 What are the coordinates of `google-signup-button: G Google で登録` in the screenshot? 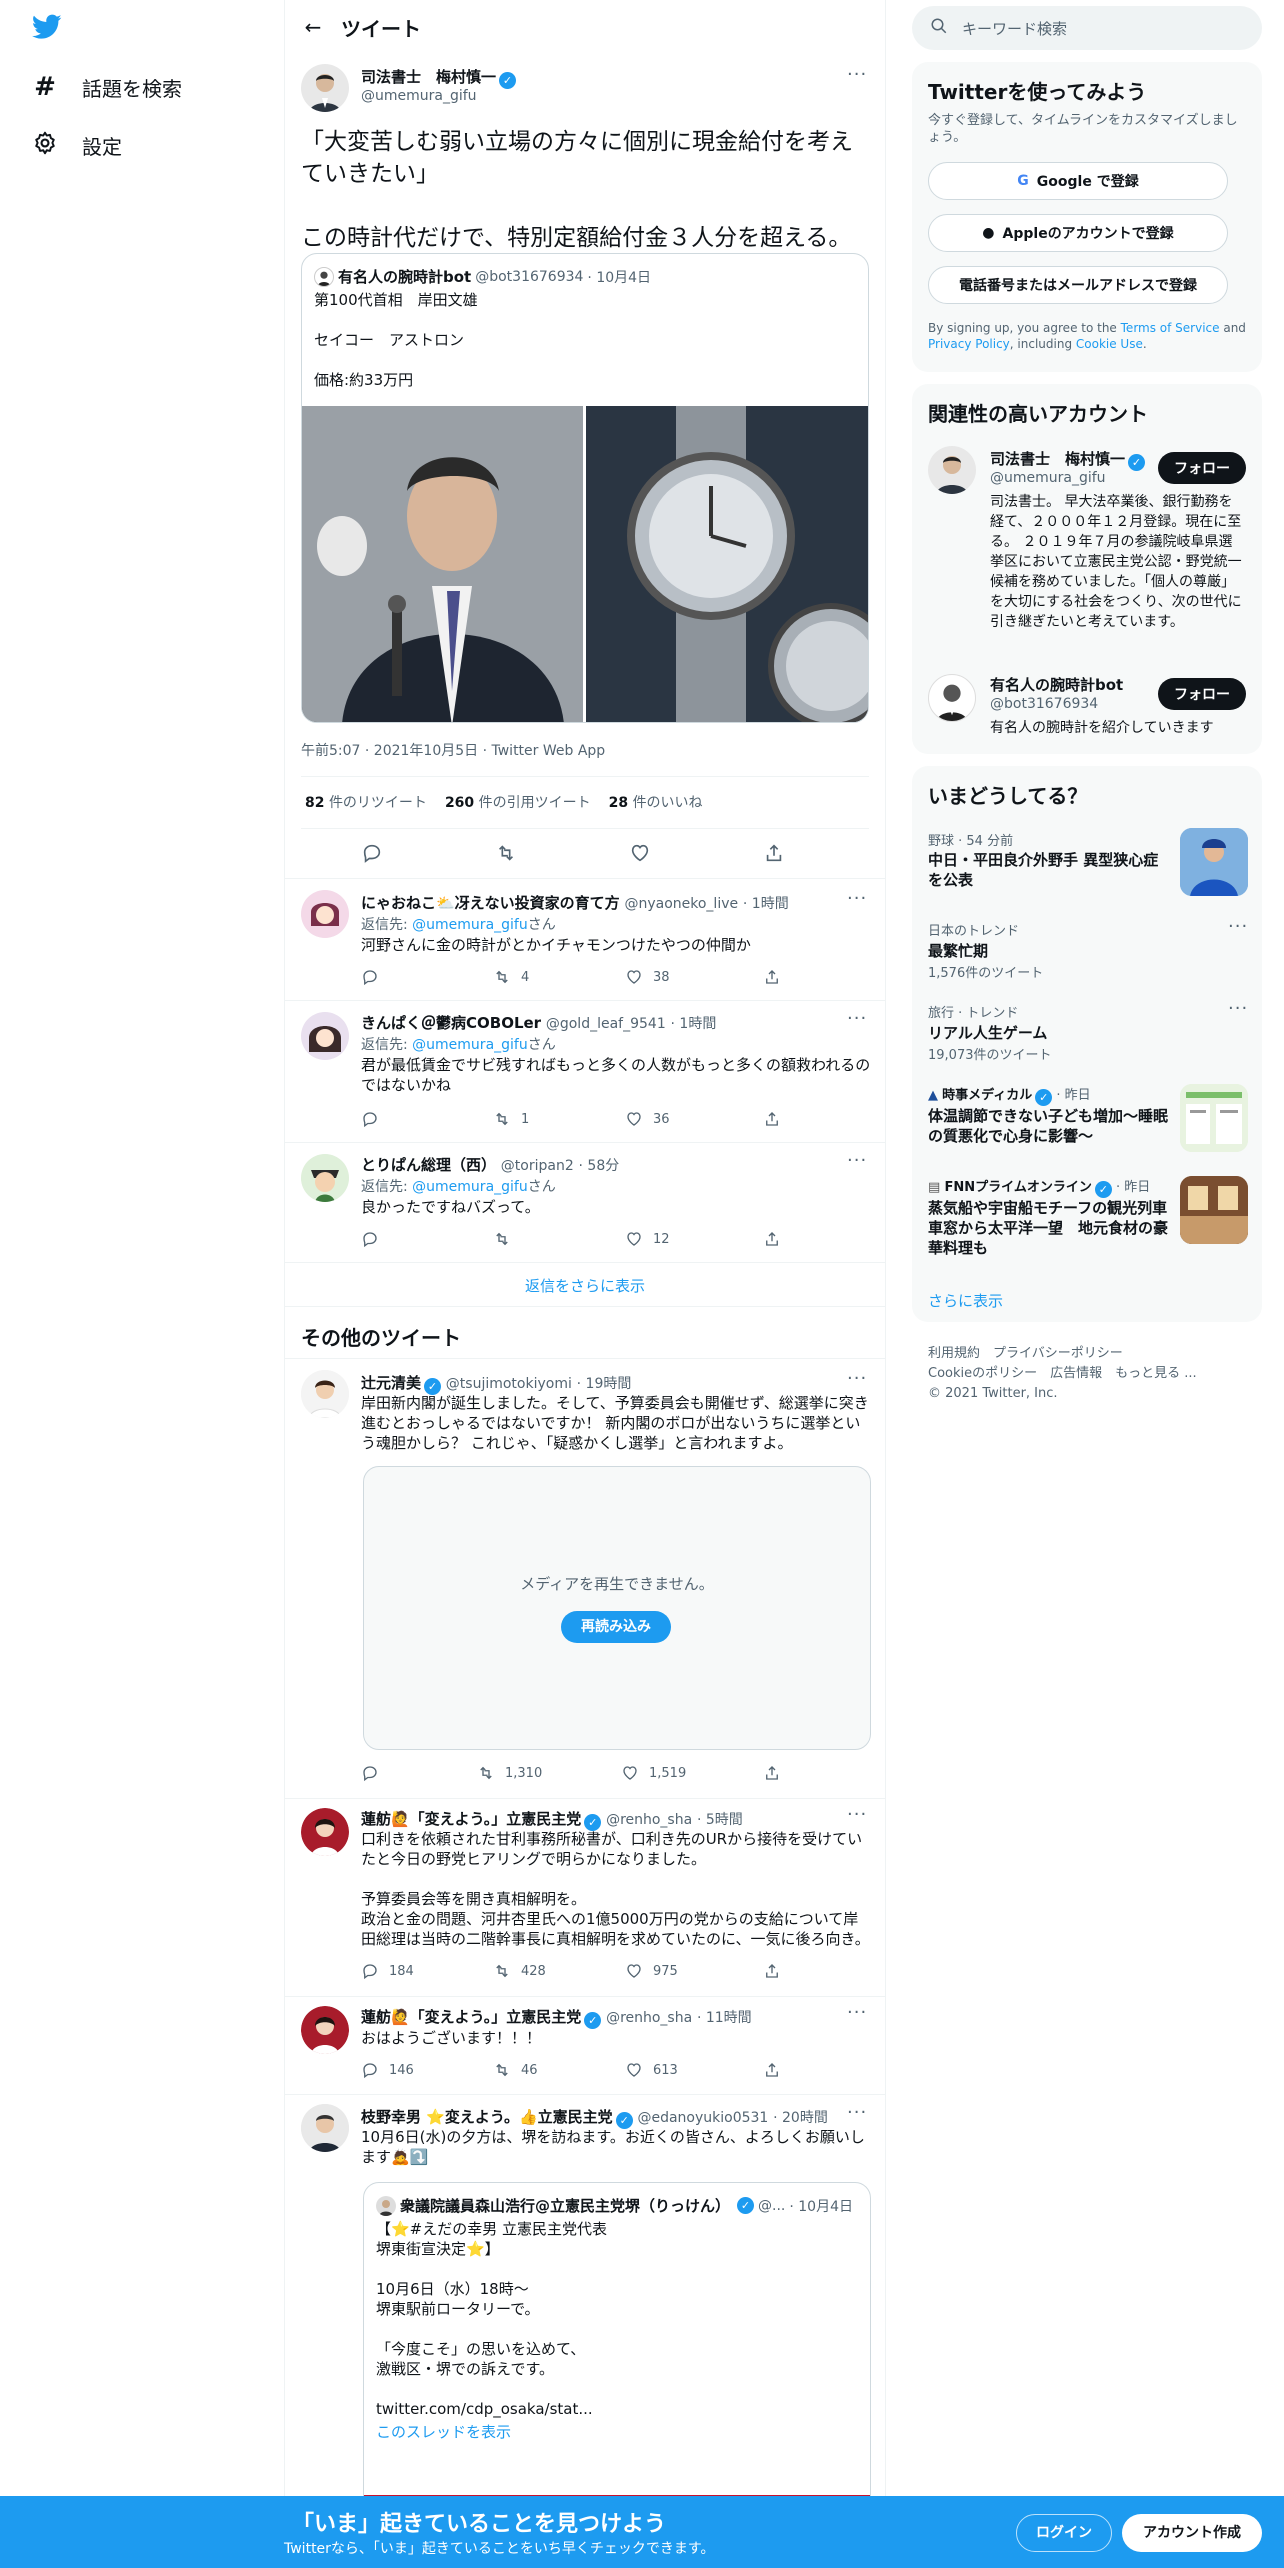 It's located at (1078, 181).